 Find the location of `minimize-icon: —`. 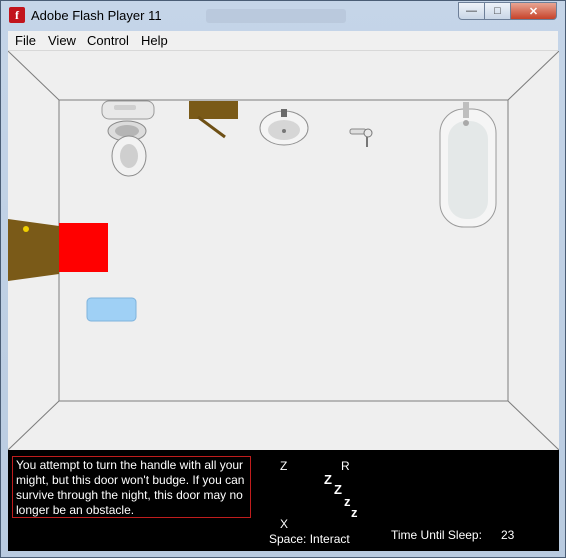

minimize-icon: — is located at coordinates (471, 11).